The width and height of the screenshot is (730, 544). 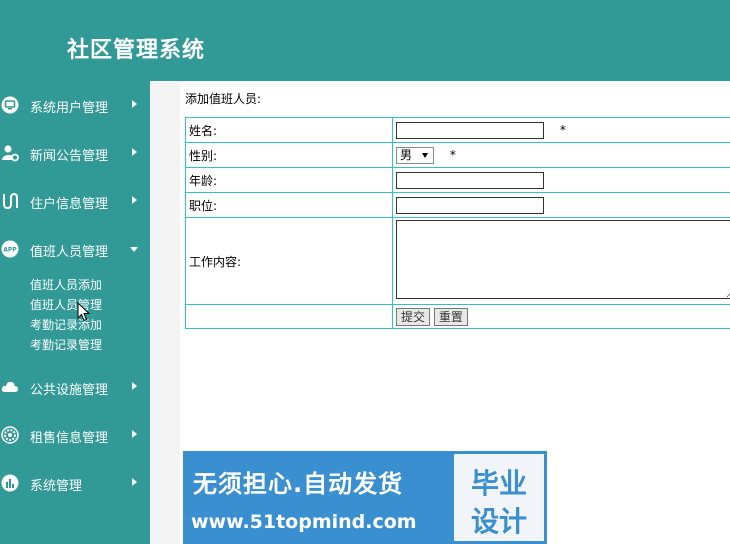 What do you see at coordinates (66, 304) in the screenshot?
I see `submenu-item-manage-duty: 值班人员管理` at bounding box center [66, 304].